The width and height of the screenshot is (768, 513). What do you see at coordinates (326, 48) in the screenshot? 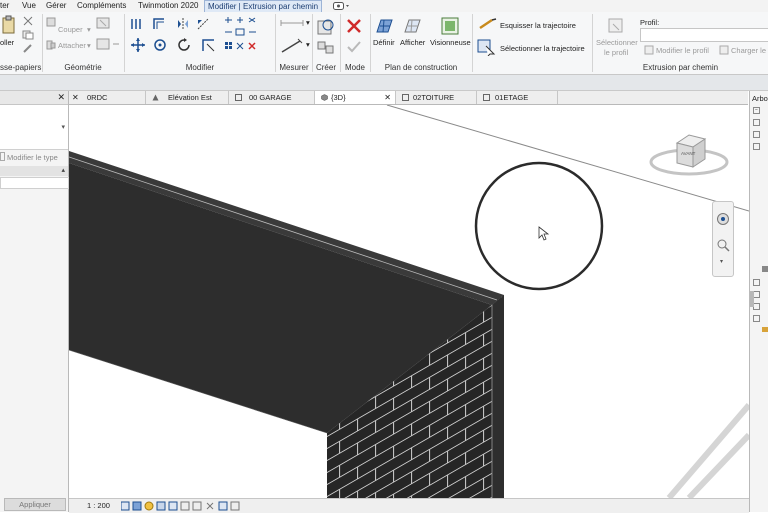
I see `create-group-icon` at bounding box center [326, 48].